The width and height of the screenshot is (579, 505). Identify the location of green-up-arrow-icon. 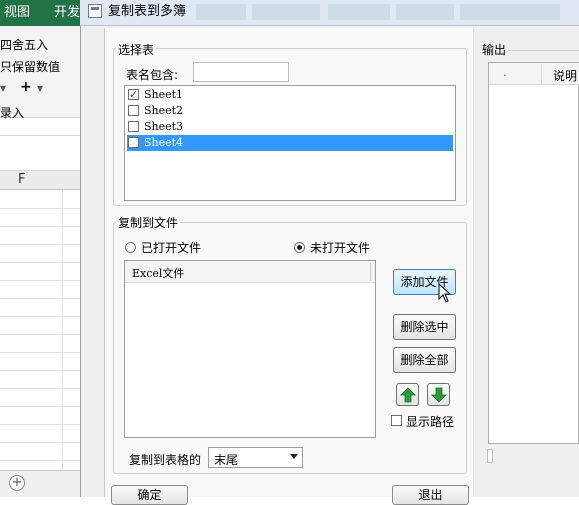
(408, 395).